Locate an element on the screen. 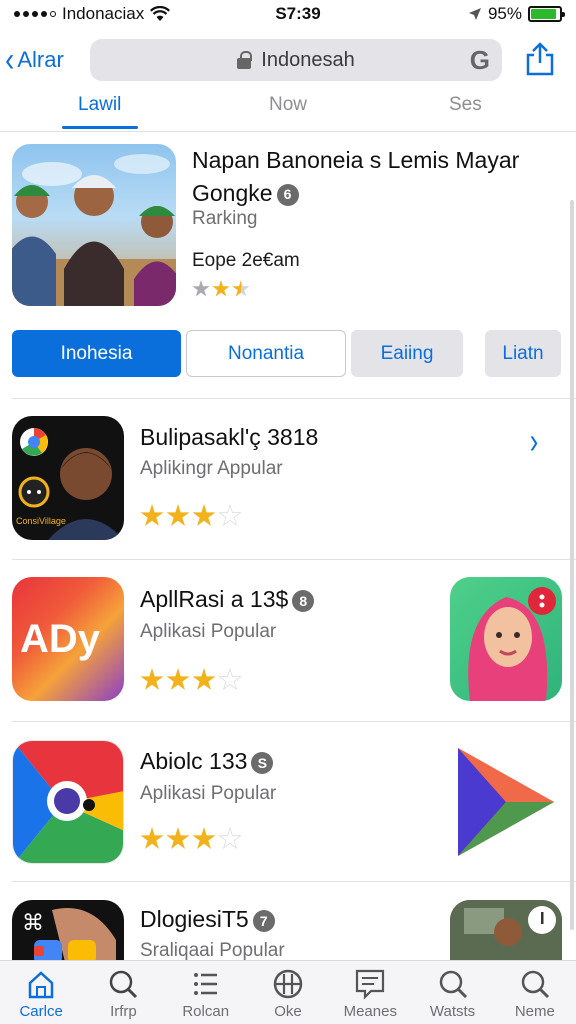  tab-lawil: Lawil is located at coordinates (99, 105).